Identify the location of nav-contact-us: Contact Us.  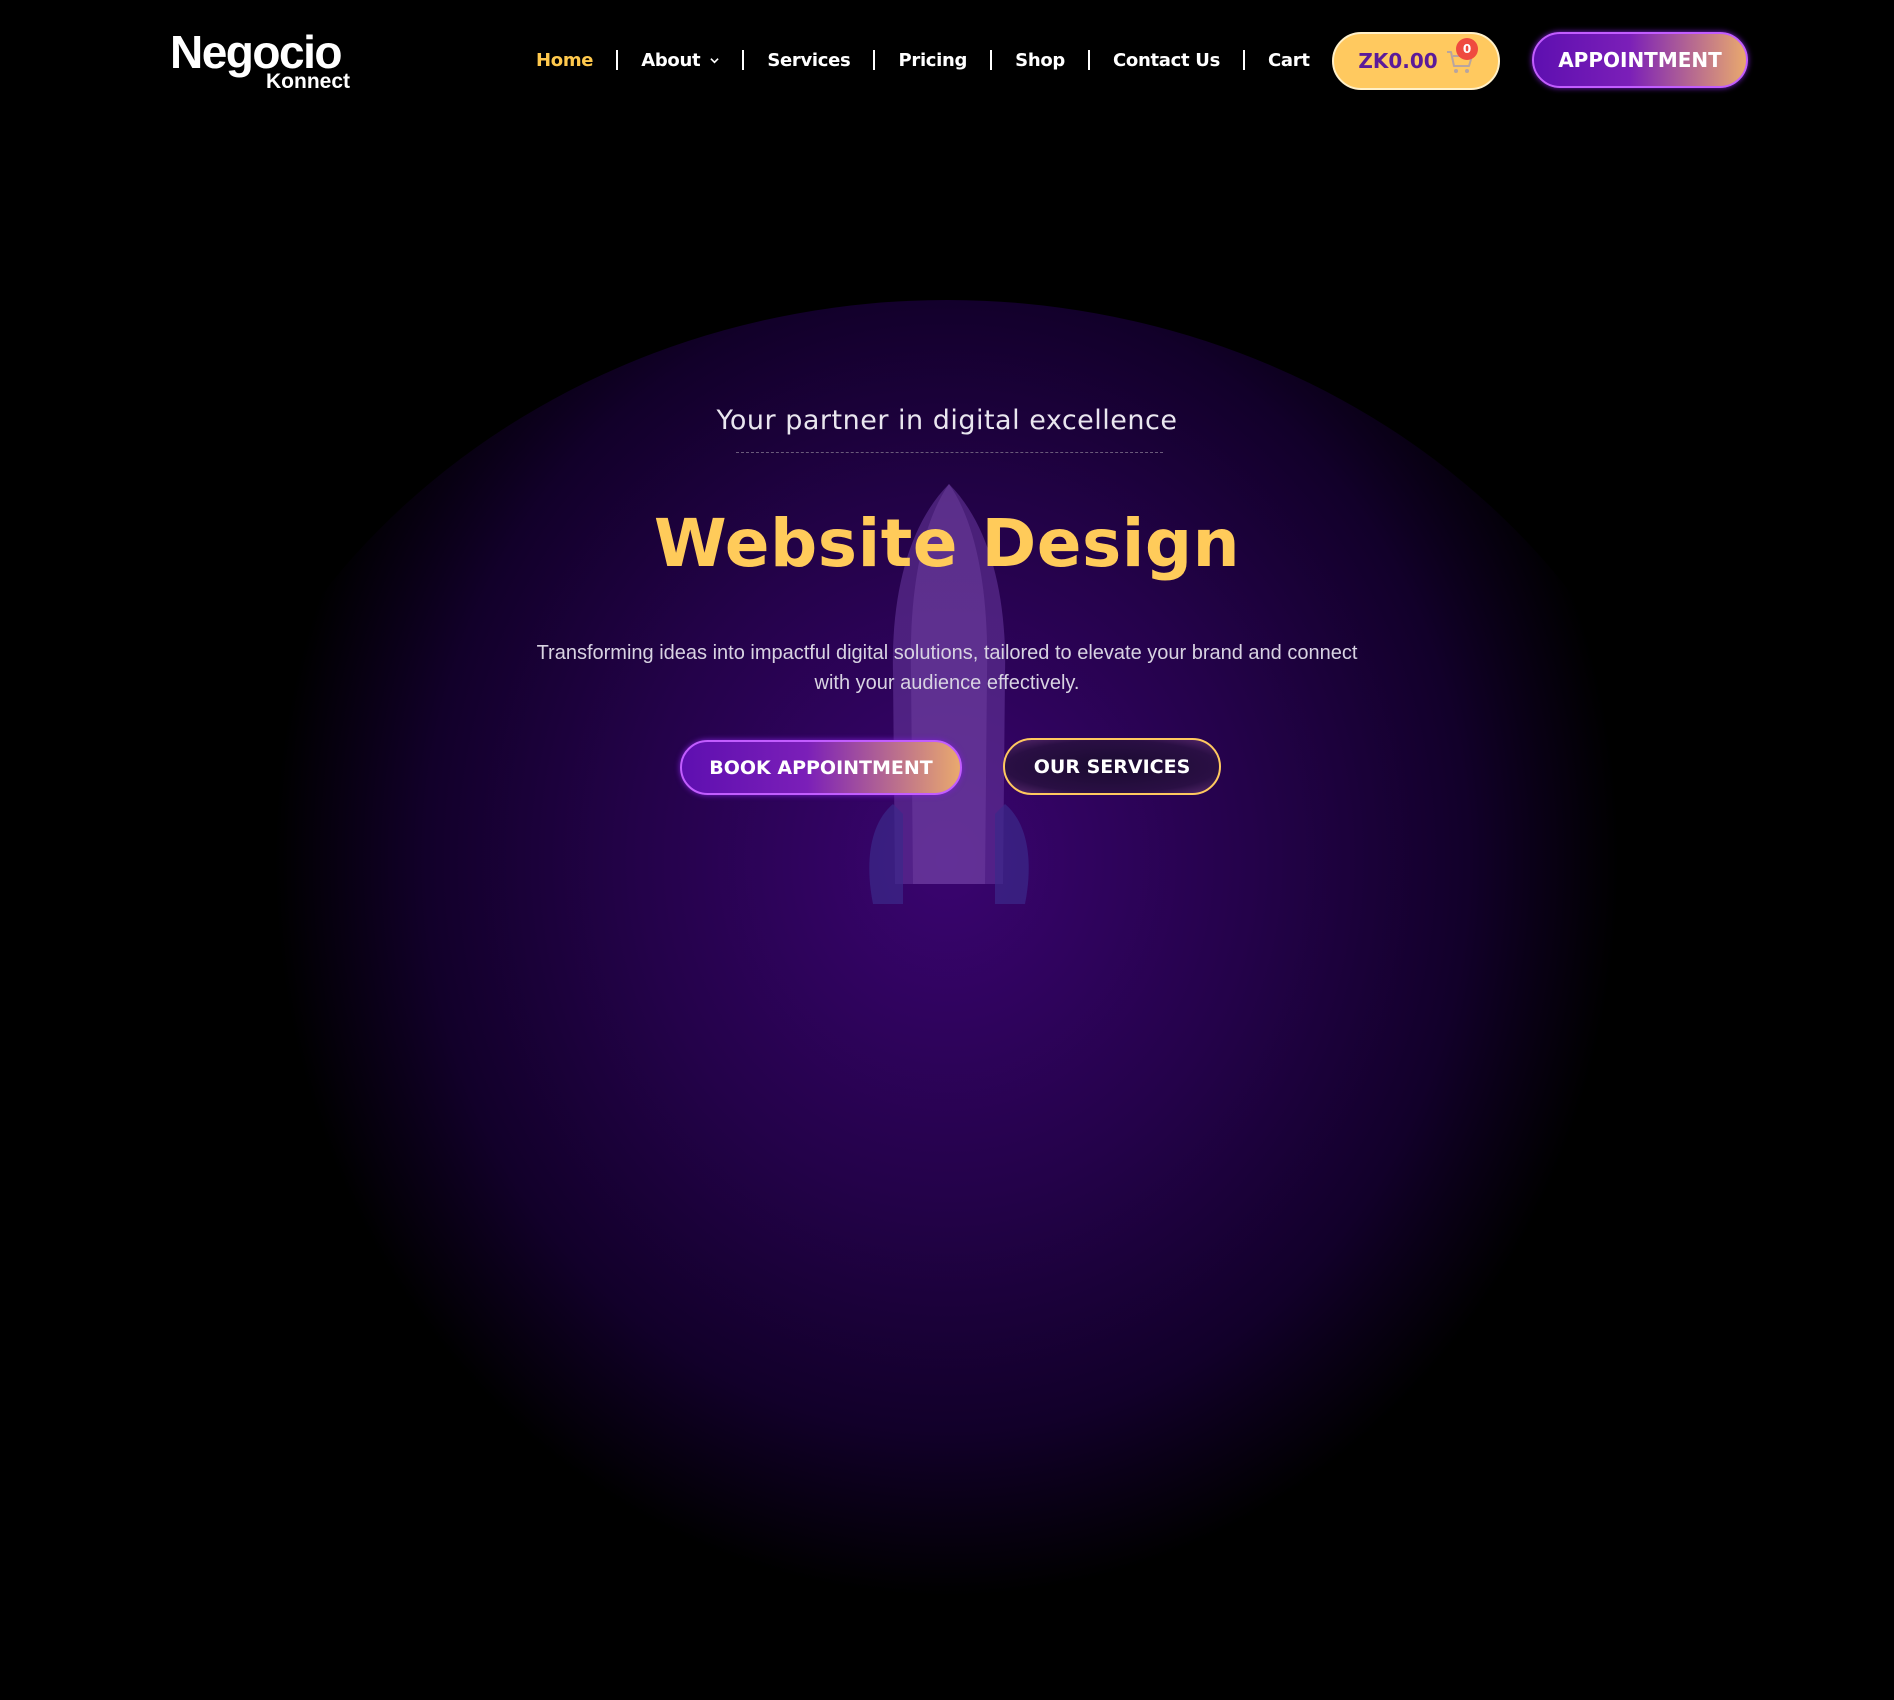
(1166, 60).